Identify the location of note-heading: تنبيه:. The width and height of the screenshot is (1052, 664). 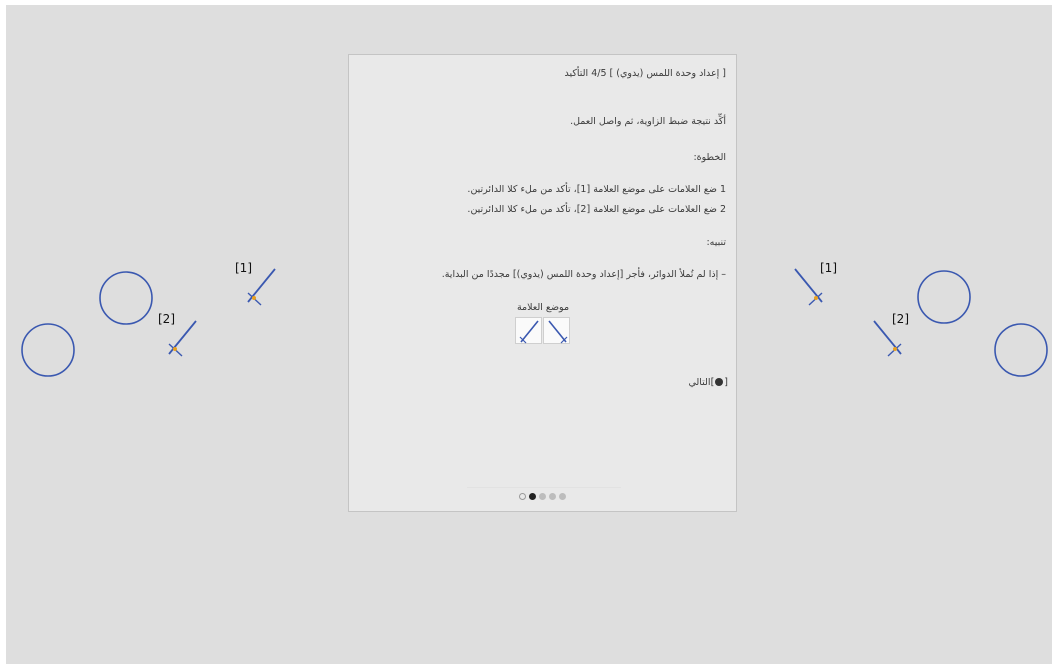
(716, 242).